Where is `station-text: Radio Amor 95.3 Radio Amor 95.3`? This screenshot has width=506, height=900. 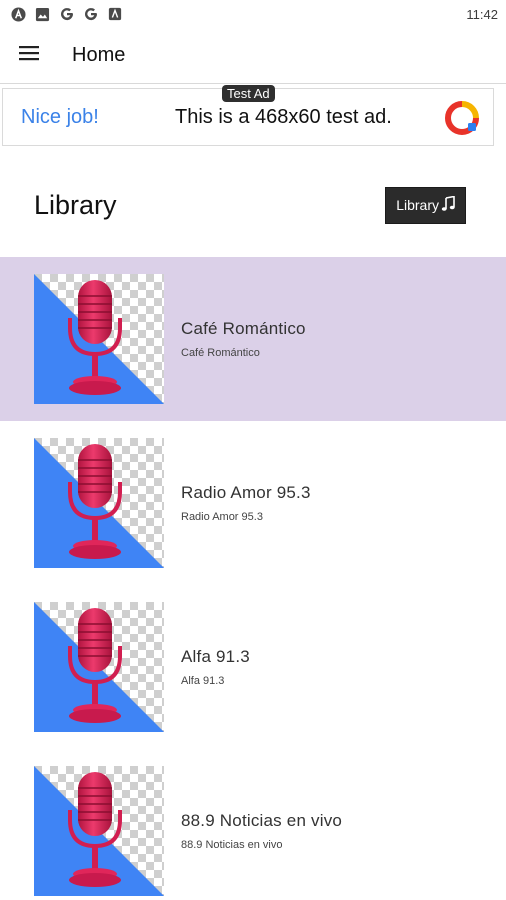 station-text: Radio Amor 95.3 Radio Amor 95.3 is located at coordinates (246, 503).